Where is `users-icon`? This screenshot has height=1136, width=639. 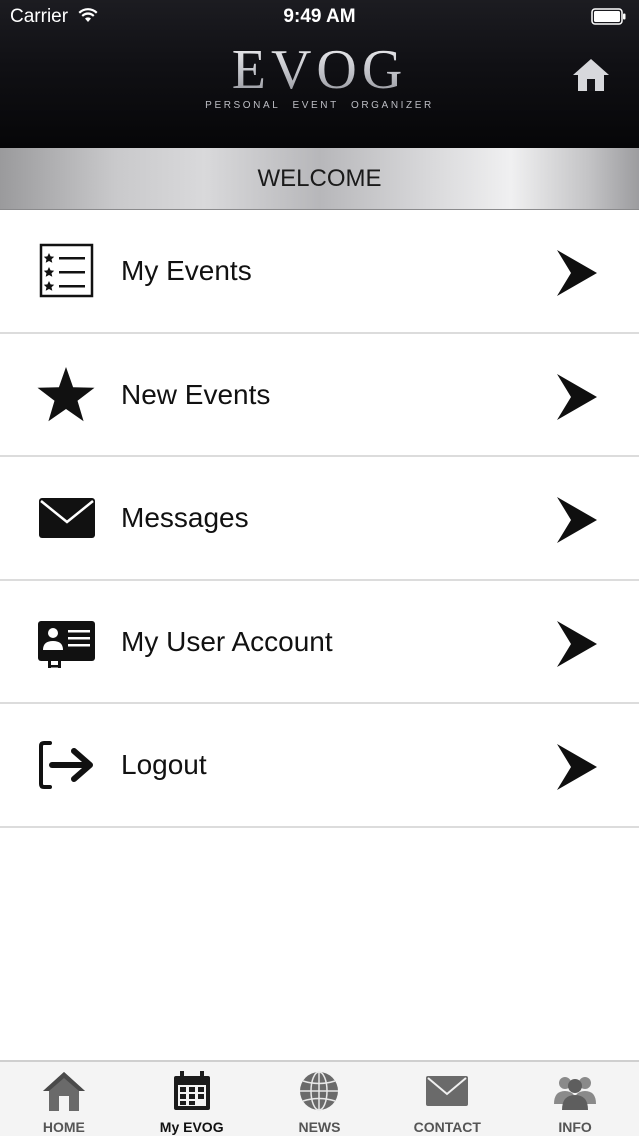 users-icon is located at coordinates (575, 1093).